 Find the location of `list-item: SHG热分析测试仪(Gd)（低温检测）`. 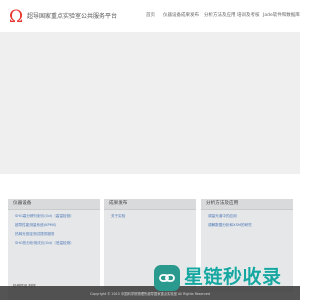

list-item: SHG热分析测试仪(Gd)（低温检测） is located at coordinates (44, 243).